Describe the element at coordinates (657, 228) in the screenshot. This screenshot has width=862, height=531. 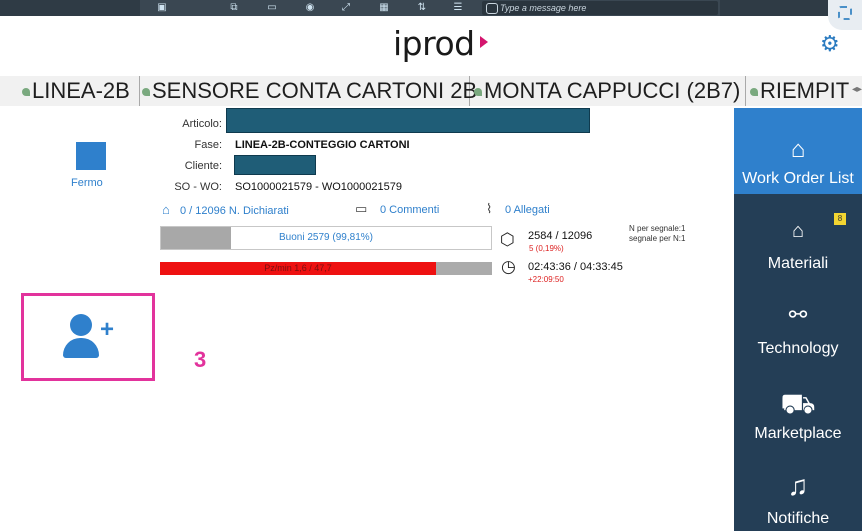
I see `signal-line-1: N per segnale:1` at that location.